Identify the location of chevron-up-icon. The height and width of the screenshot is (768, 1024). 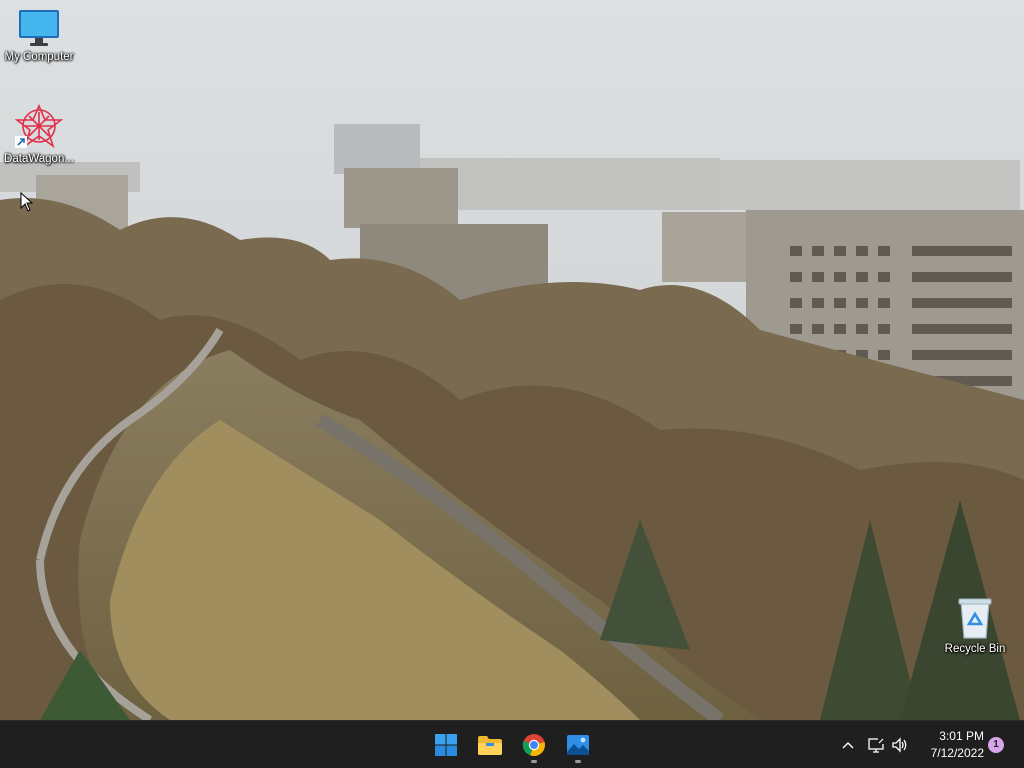
(848, 745).